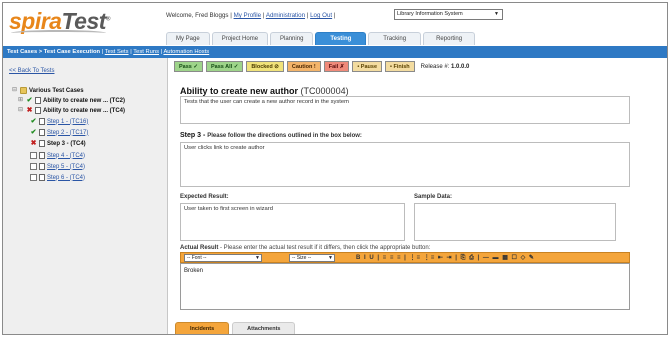 This screenshot has width=670, height=337. What do you see at coordinates (321, 15) in the screenshot?
I see `log-out-link: Log Out` at bounding box center [321, 15].